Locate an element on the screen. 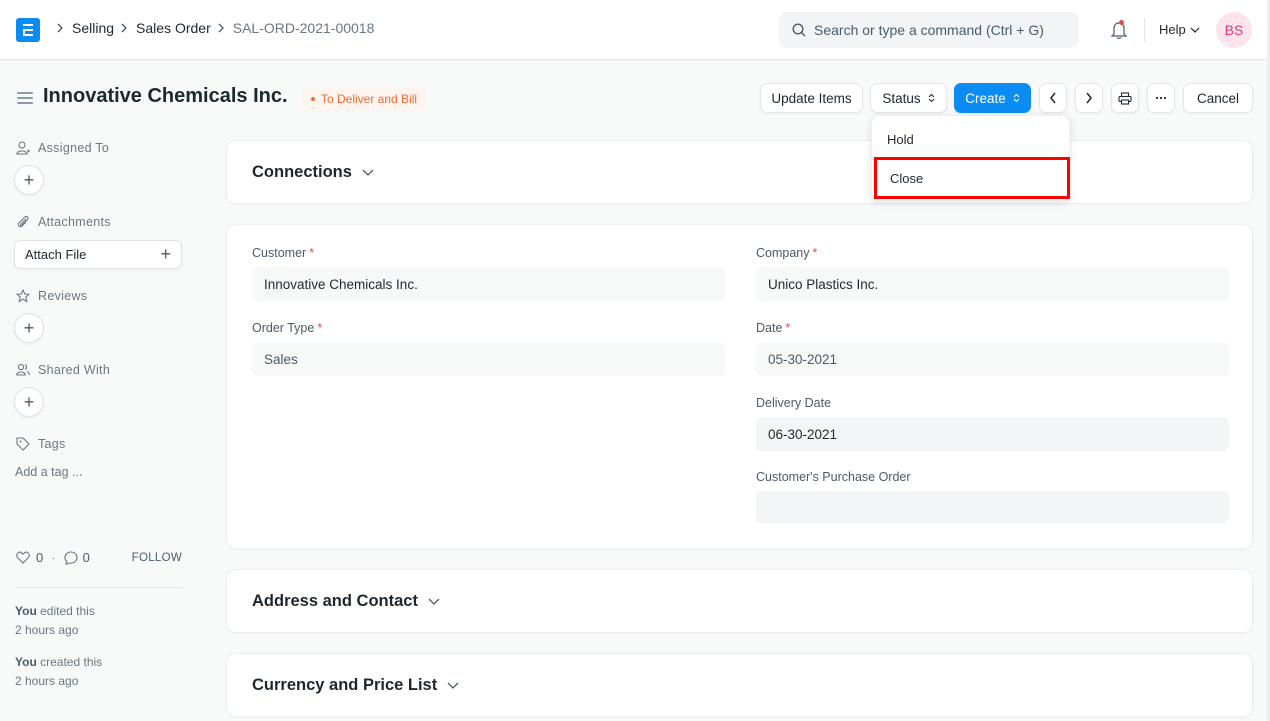 This screenshot has width=1270, height=721. next-doc-button is located at coordinates (1089, 98).